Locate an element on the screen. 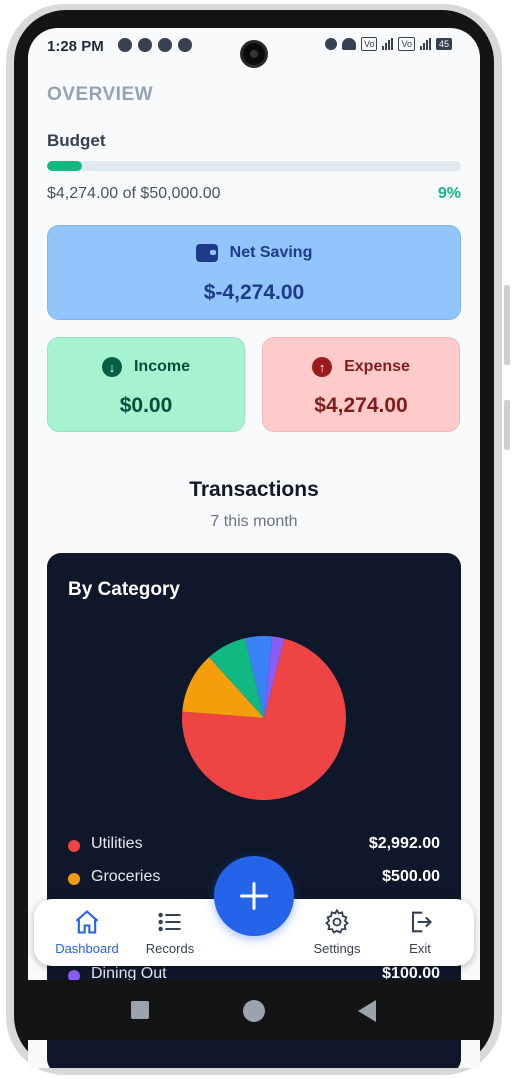 This screenshot has height=1079, width=512. net-saving-card: Net Saving $-4,274.00 is located at coordinates (254, 272).